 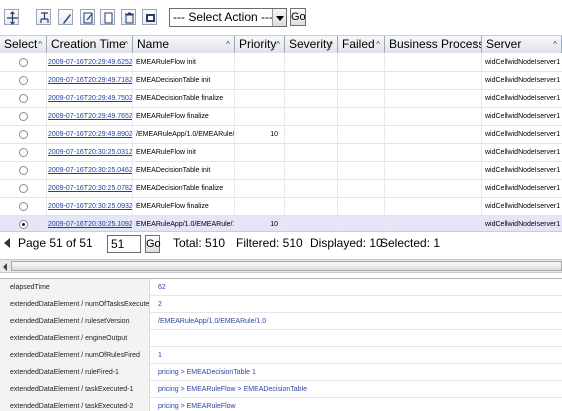 What do you see at coordinates (260, 44) in the screenshot?
I see `column-header-priority: Priority ^` at bounding box center [260, 44].